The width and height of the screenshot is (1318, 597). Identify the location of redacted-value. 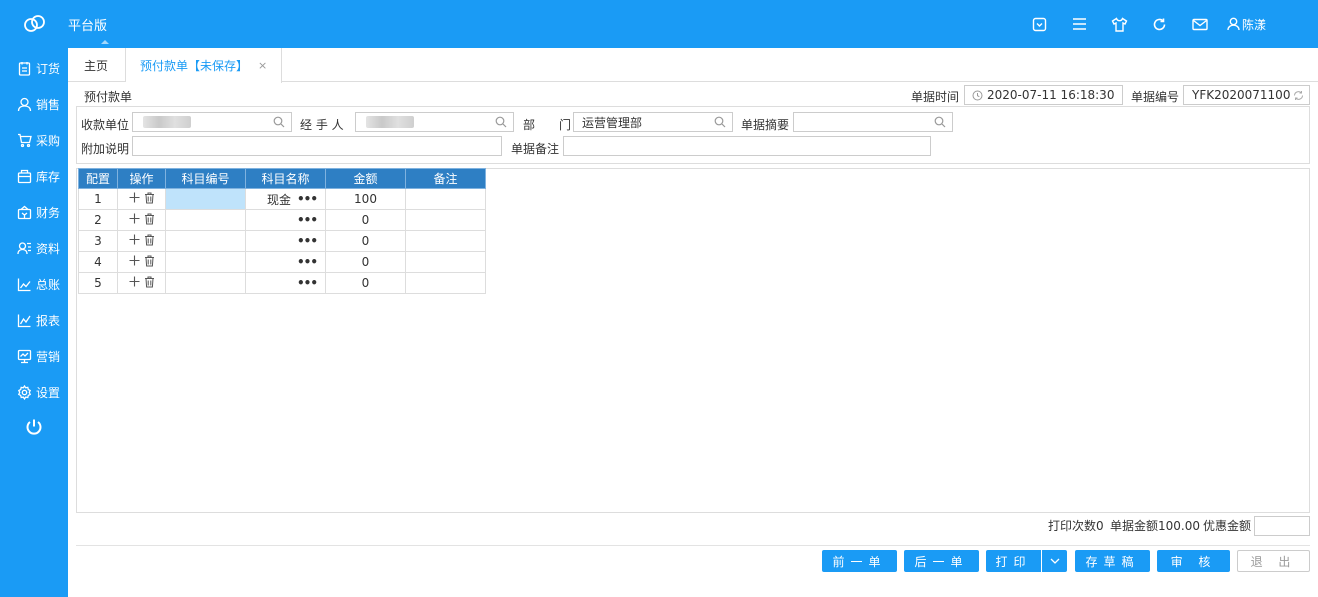
(390, 122).